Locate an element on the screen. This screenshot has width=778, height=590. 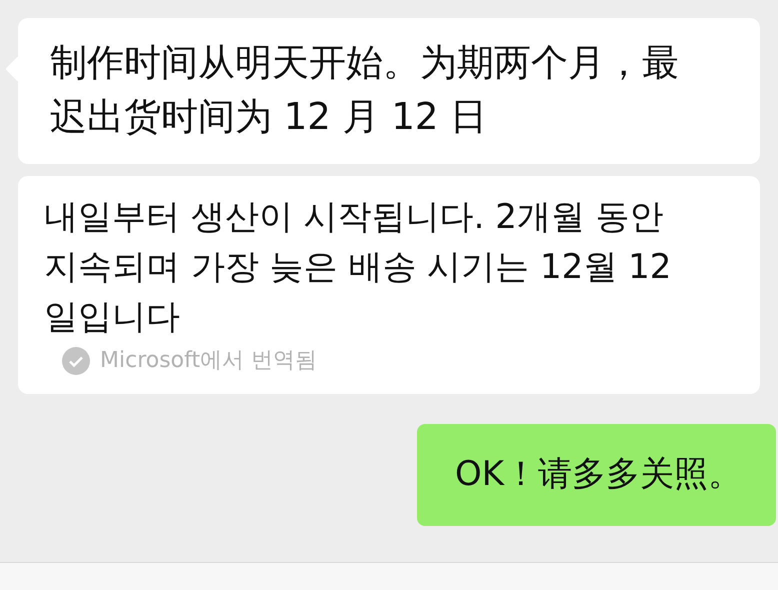
check-icon is located at coordinates (76, 361).